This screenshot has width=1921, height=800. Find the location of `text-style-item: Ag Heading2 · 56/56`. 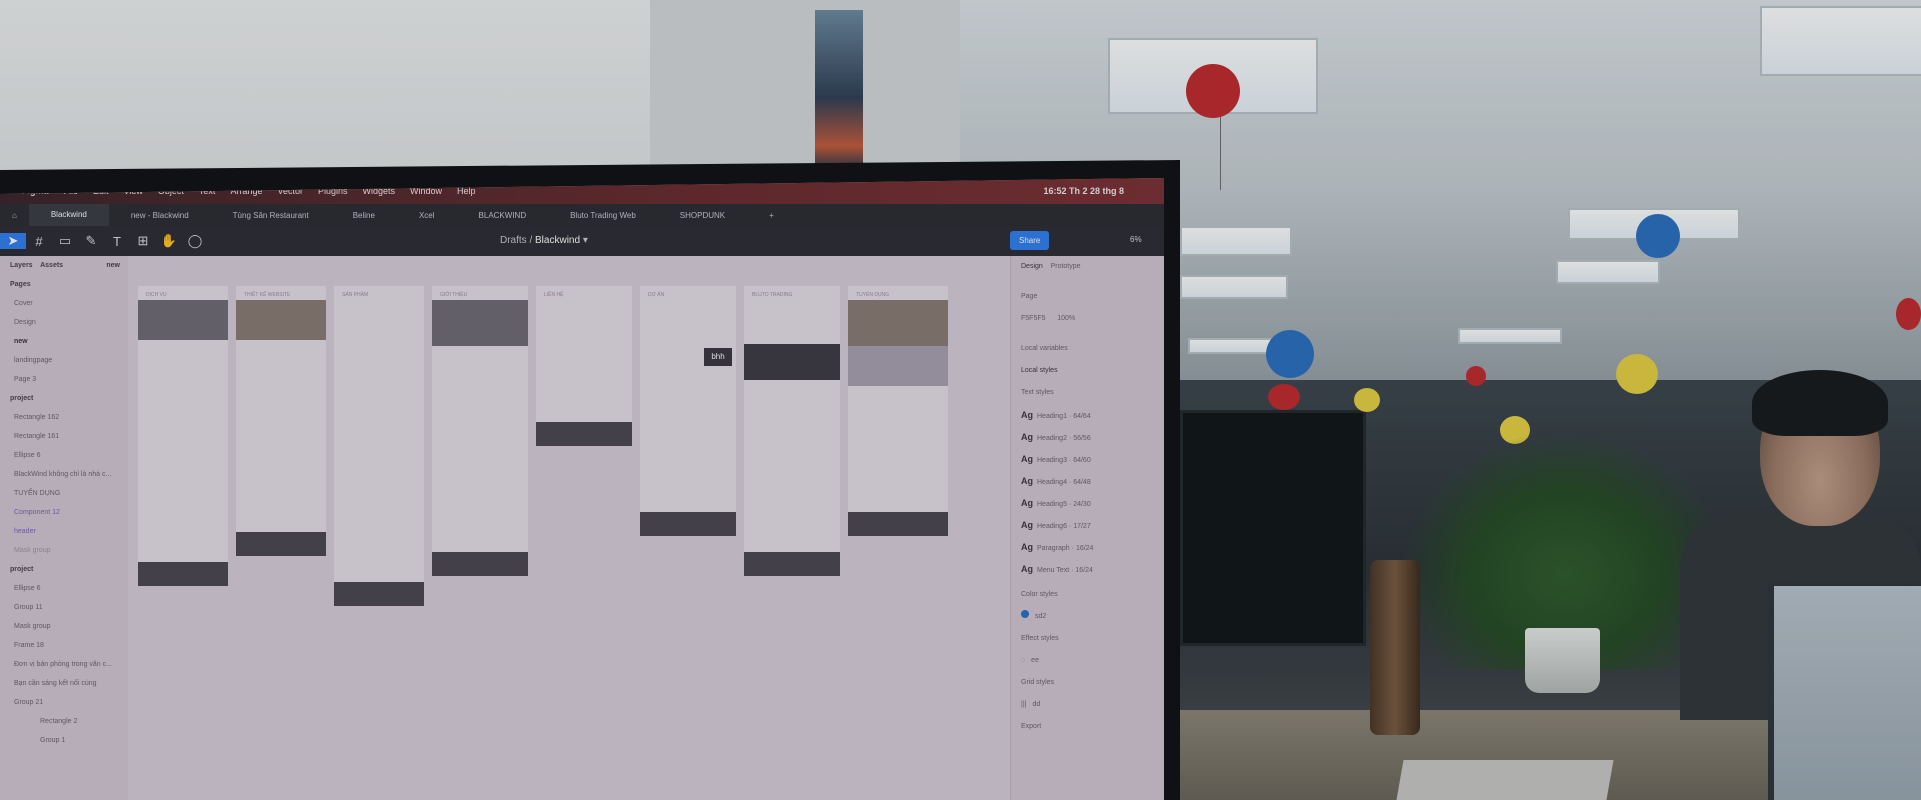

text-style-item: Ag Heading2 · 56/56 is located at coordinates (1087, 437).